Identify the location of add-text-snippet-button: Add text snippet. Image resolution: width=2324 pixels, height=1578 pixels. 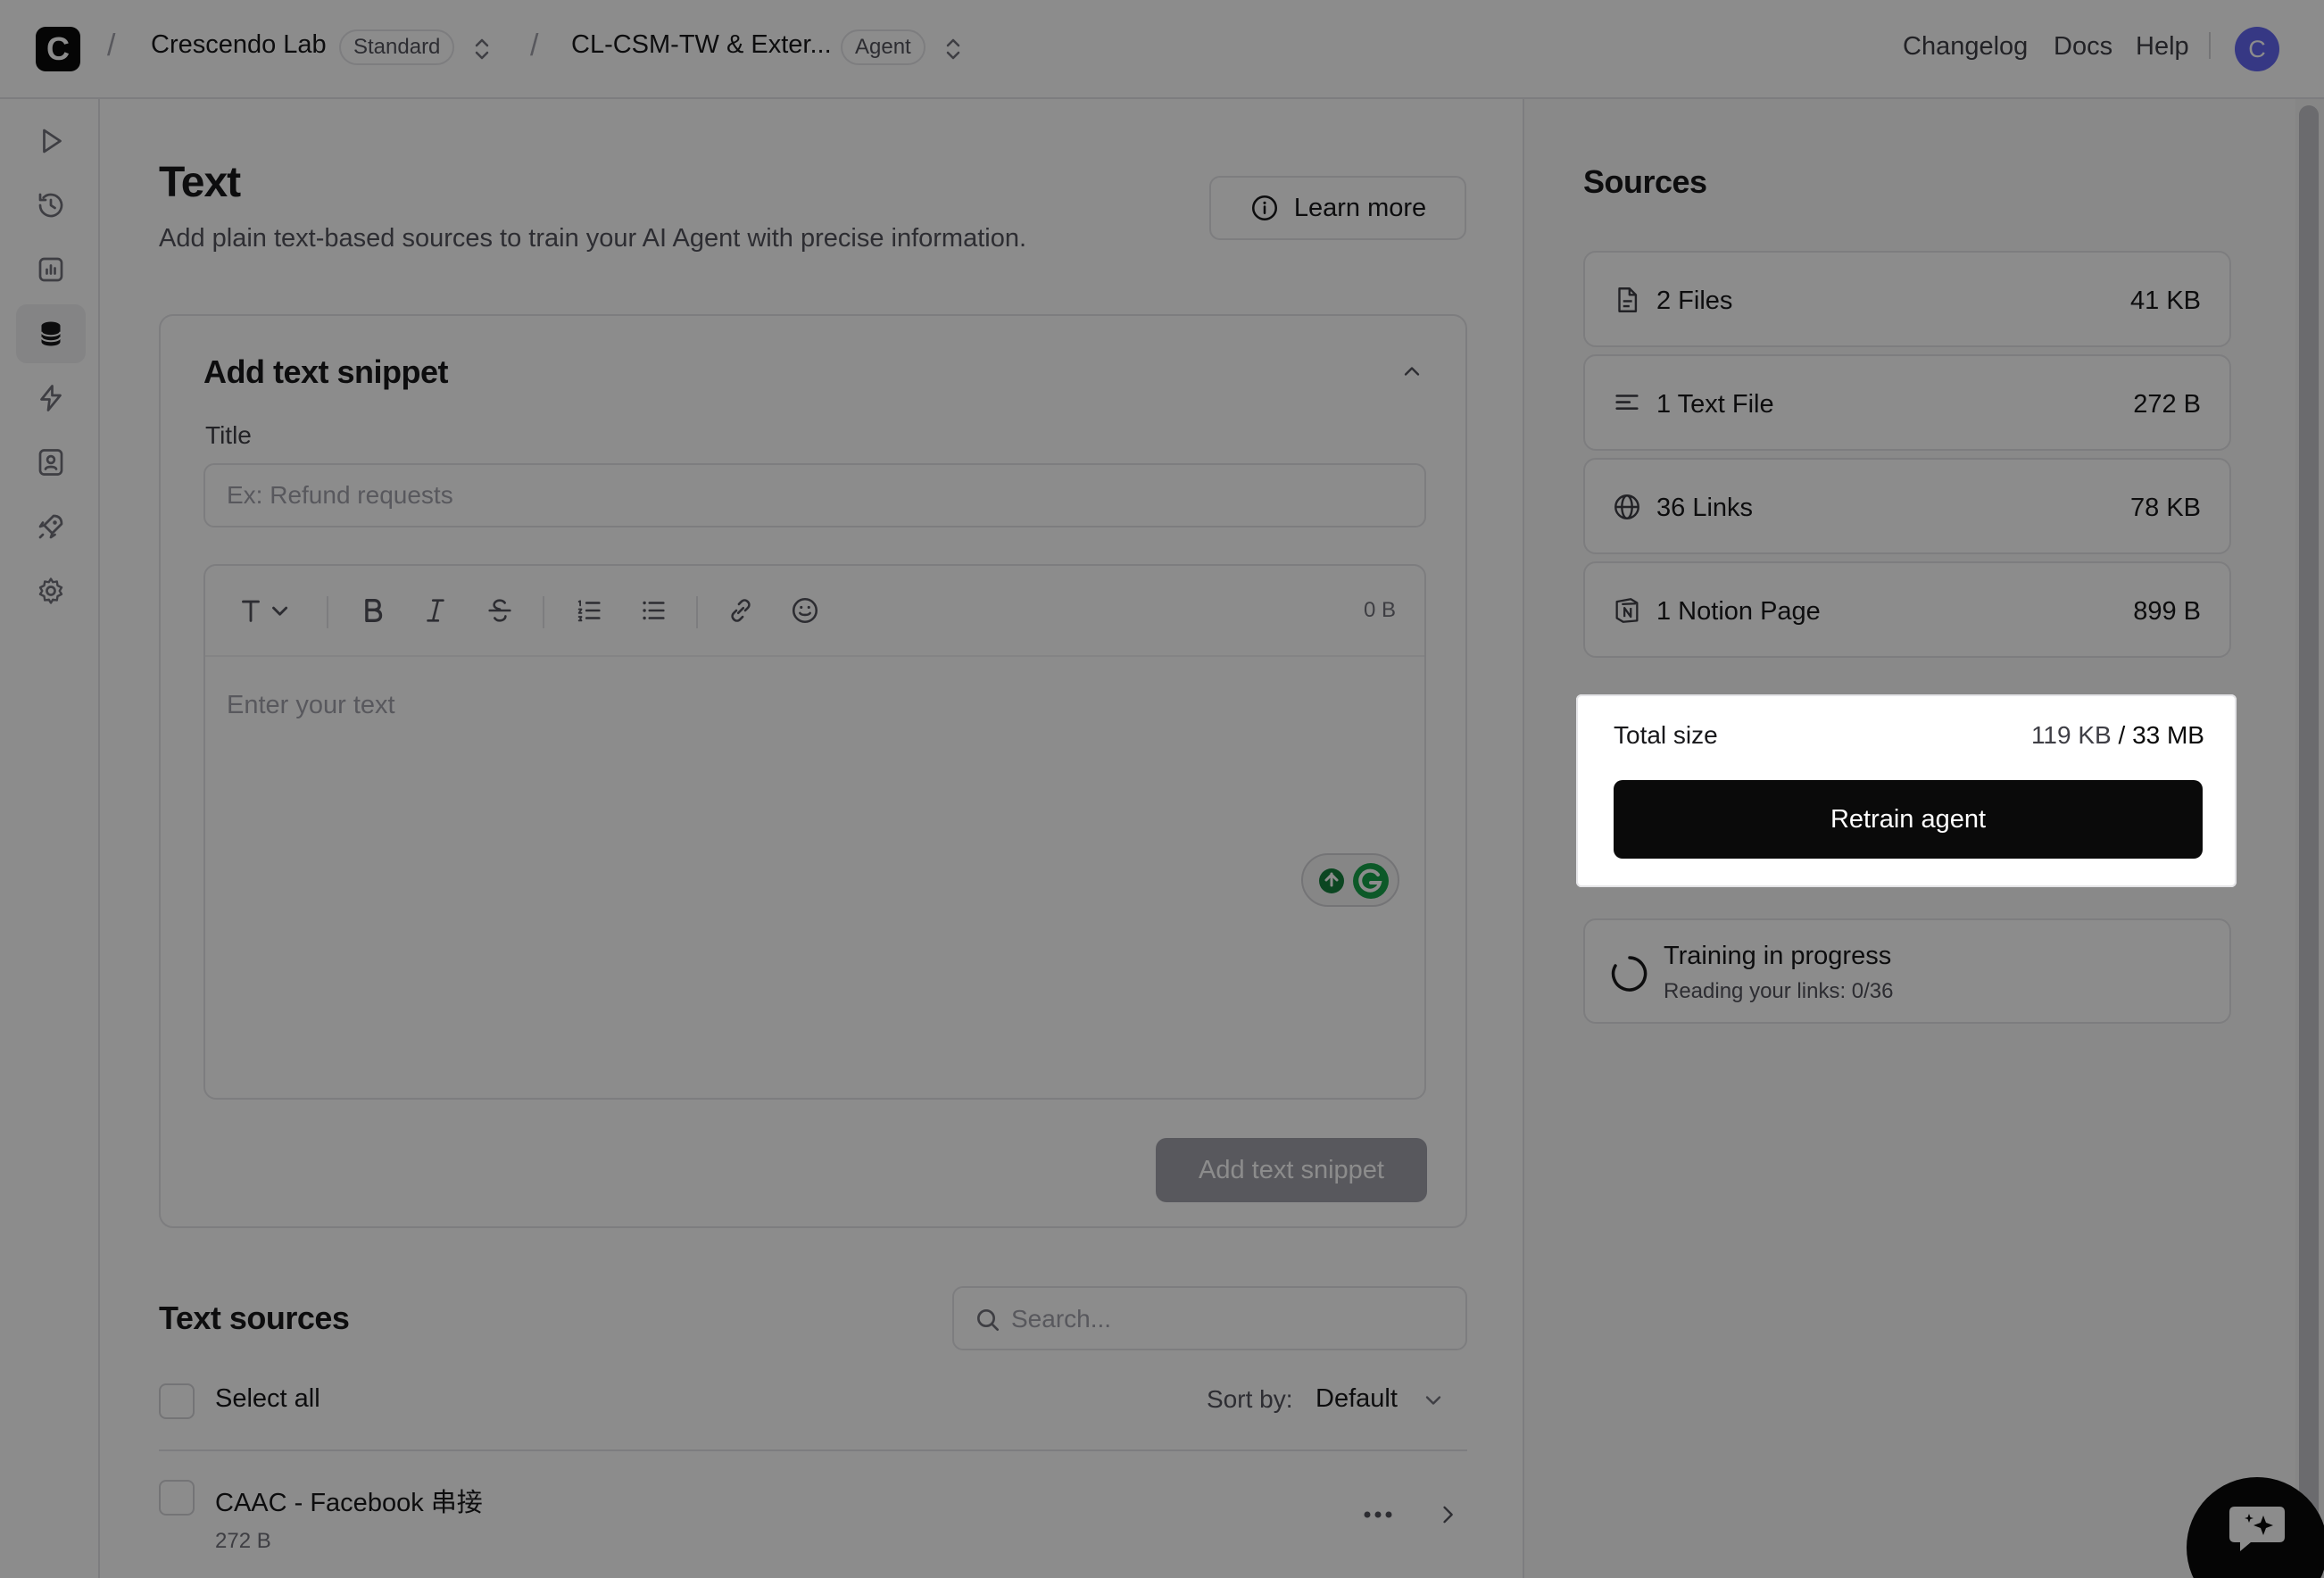
(1291, 1170).